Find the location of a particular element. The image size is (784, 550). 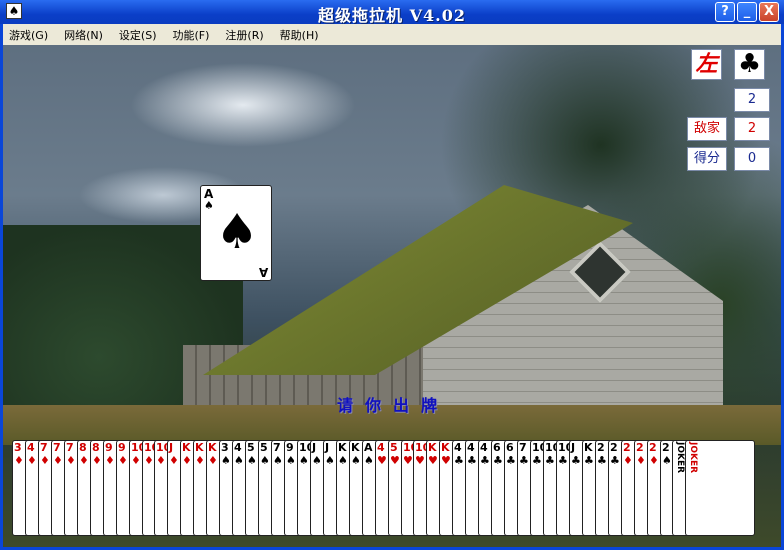

menu-register: 注册(R) is located at coordinates (244, 35).